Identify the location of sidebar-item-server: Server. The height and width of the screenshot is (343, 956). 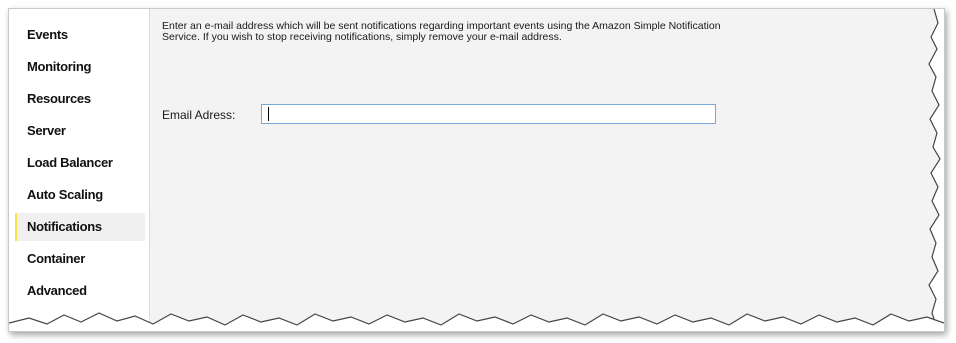
(80, 131).